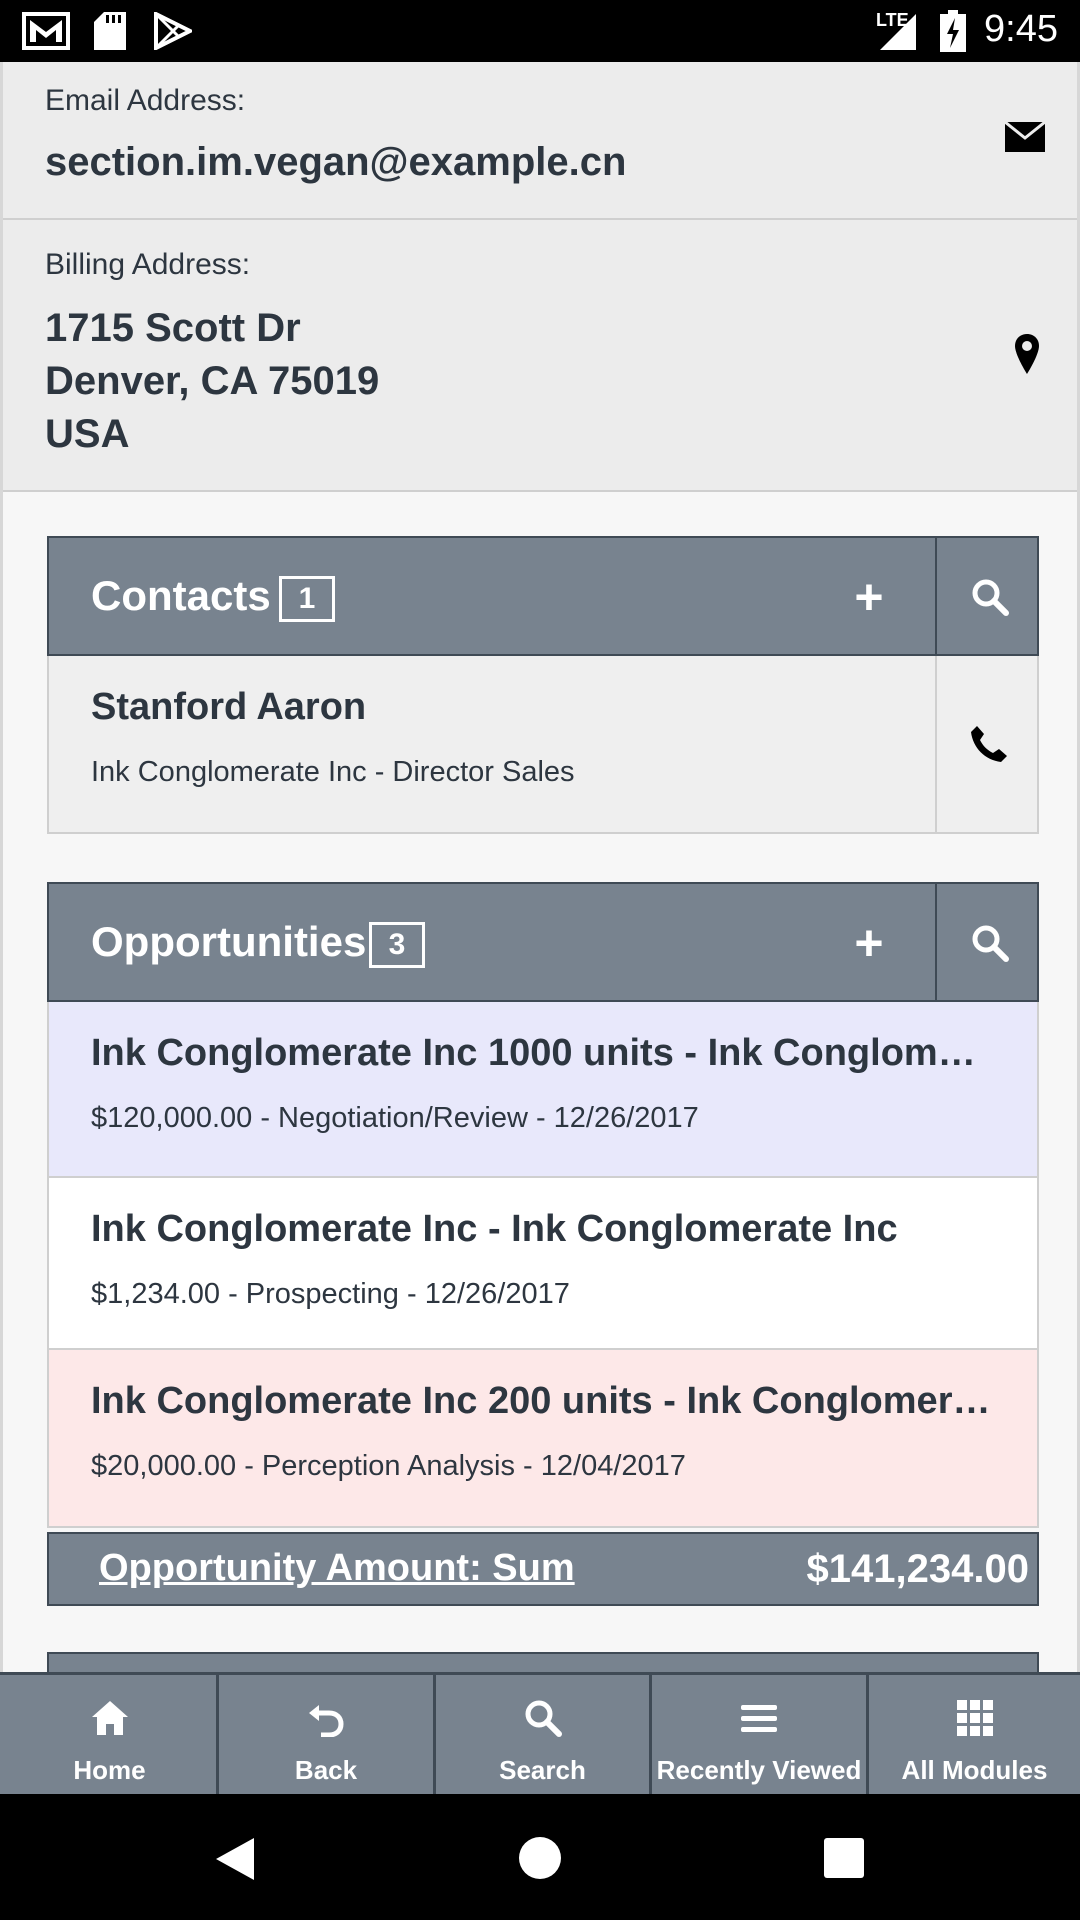 Image resolution: width=1080 pixels, height=1920 pixels. I want to click on contact-detail: Ink Conglomerate Inc - Director Sales, so click(333, 772).